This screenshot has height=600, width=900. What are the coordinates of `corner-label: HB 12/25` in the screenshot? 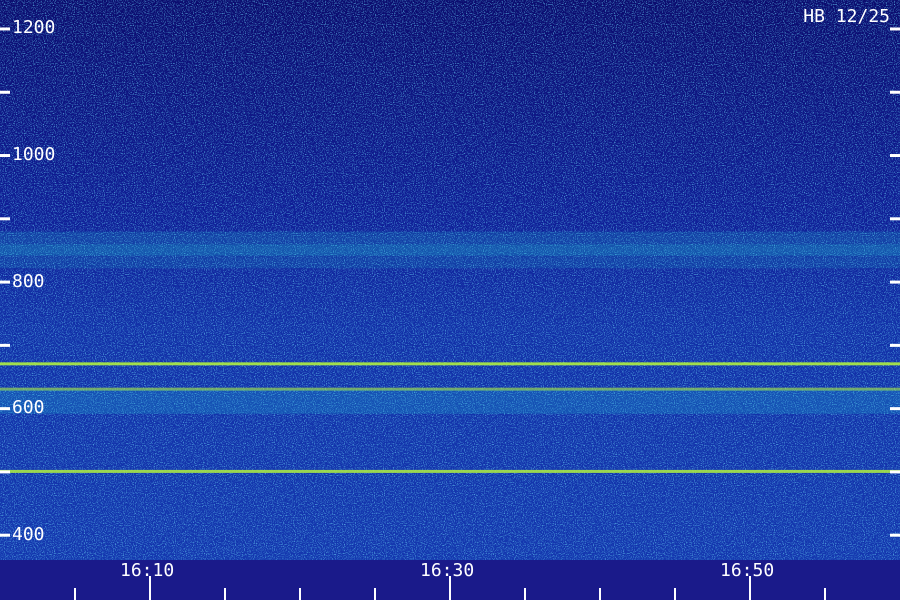 It's located at (846, 16).